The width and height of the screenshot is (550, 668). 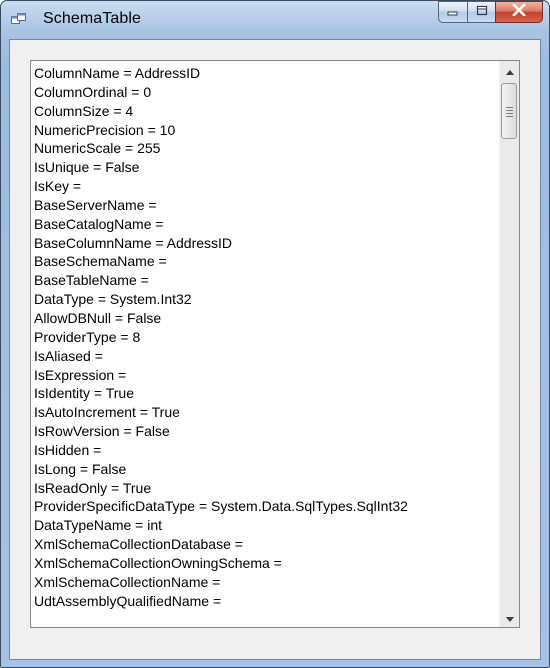 I want to click on up-arrow-icon, so click(x=509, y=71).